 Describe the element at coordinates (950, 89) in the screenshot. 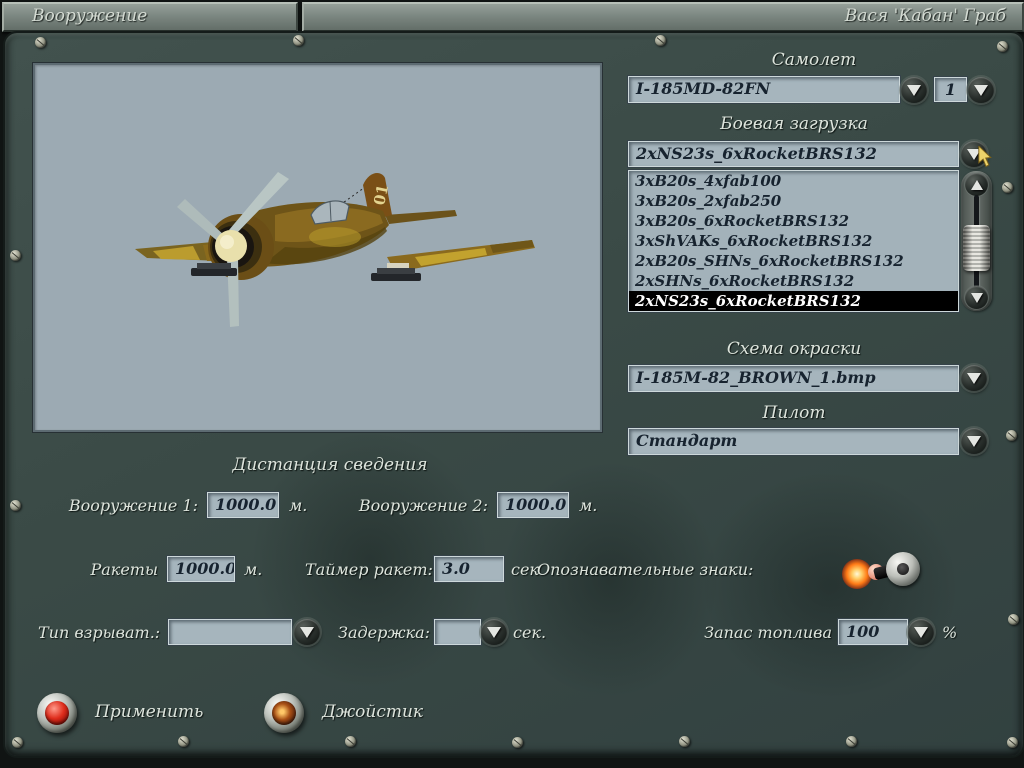

I see `aircraft-count-field: 1` at that location.